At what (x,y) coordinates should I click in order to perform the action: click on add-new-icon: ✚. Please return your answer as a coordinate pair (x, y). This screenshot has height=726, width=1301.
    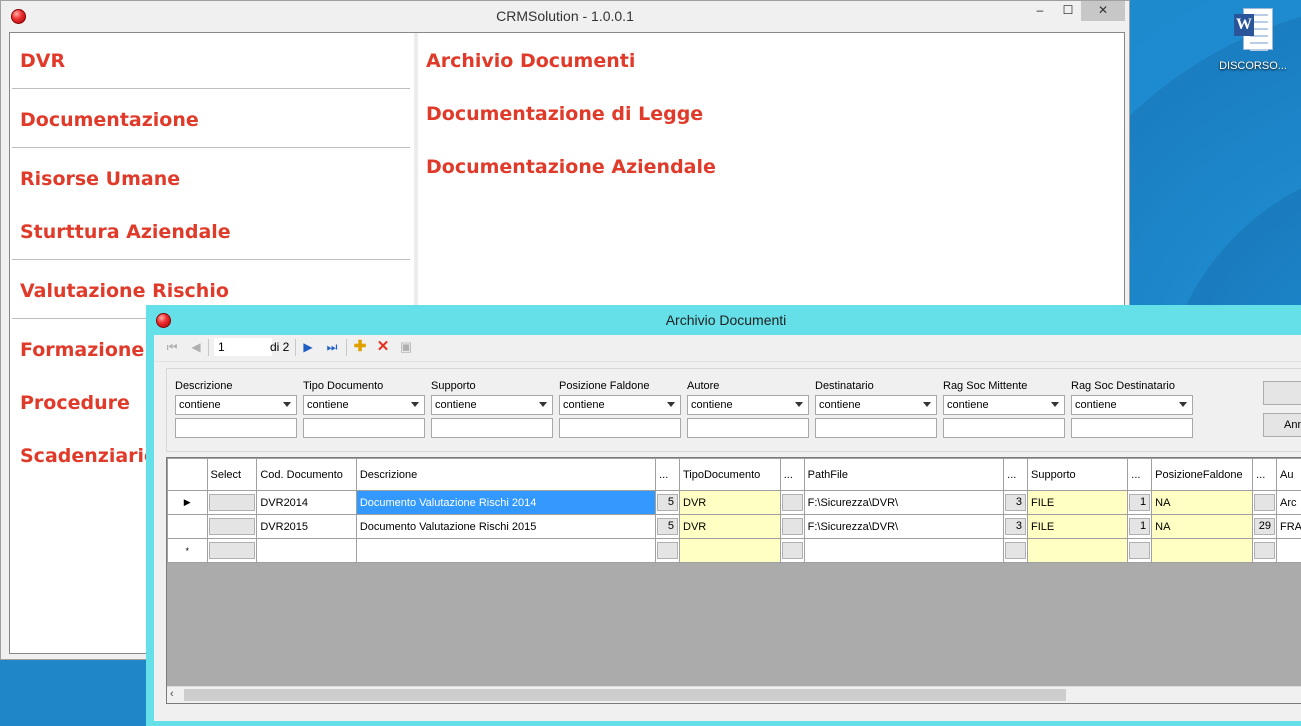
    Looking at the image, I should click on (360, 347).